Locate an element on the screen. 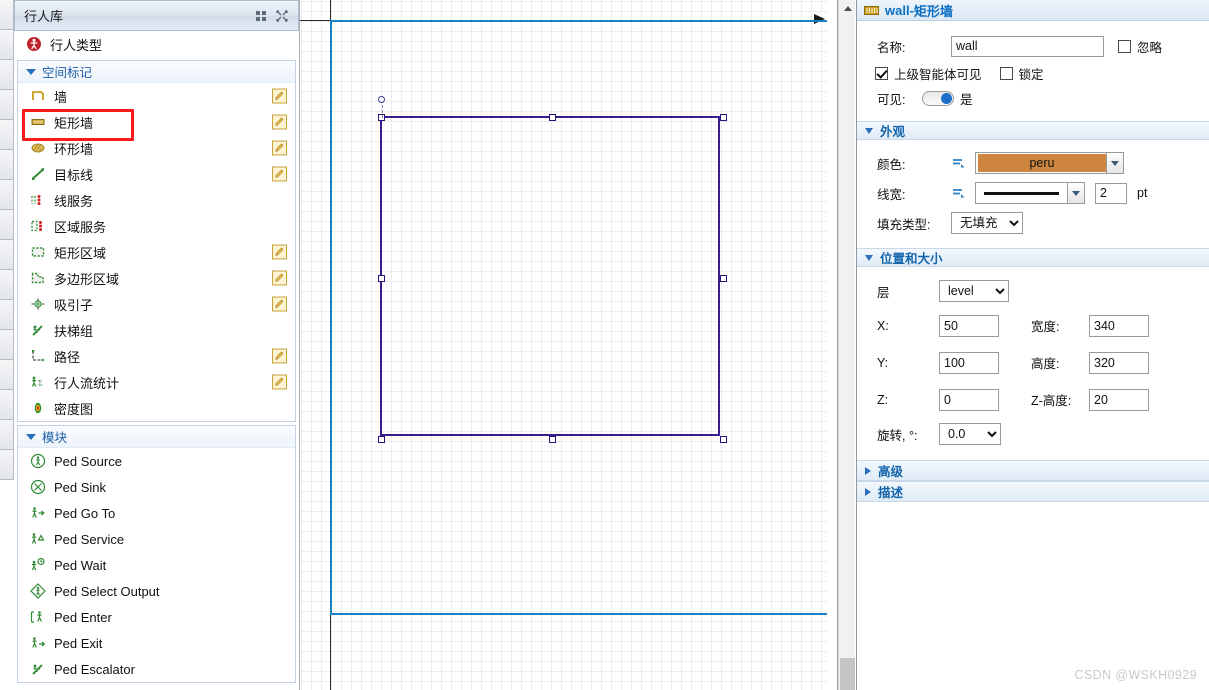  tree-item-label: 路径 is located at coordinates (67, 357).